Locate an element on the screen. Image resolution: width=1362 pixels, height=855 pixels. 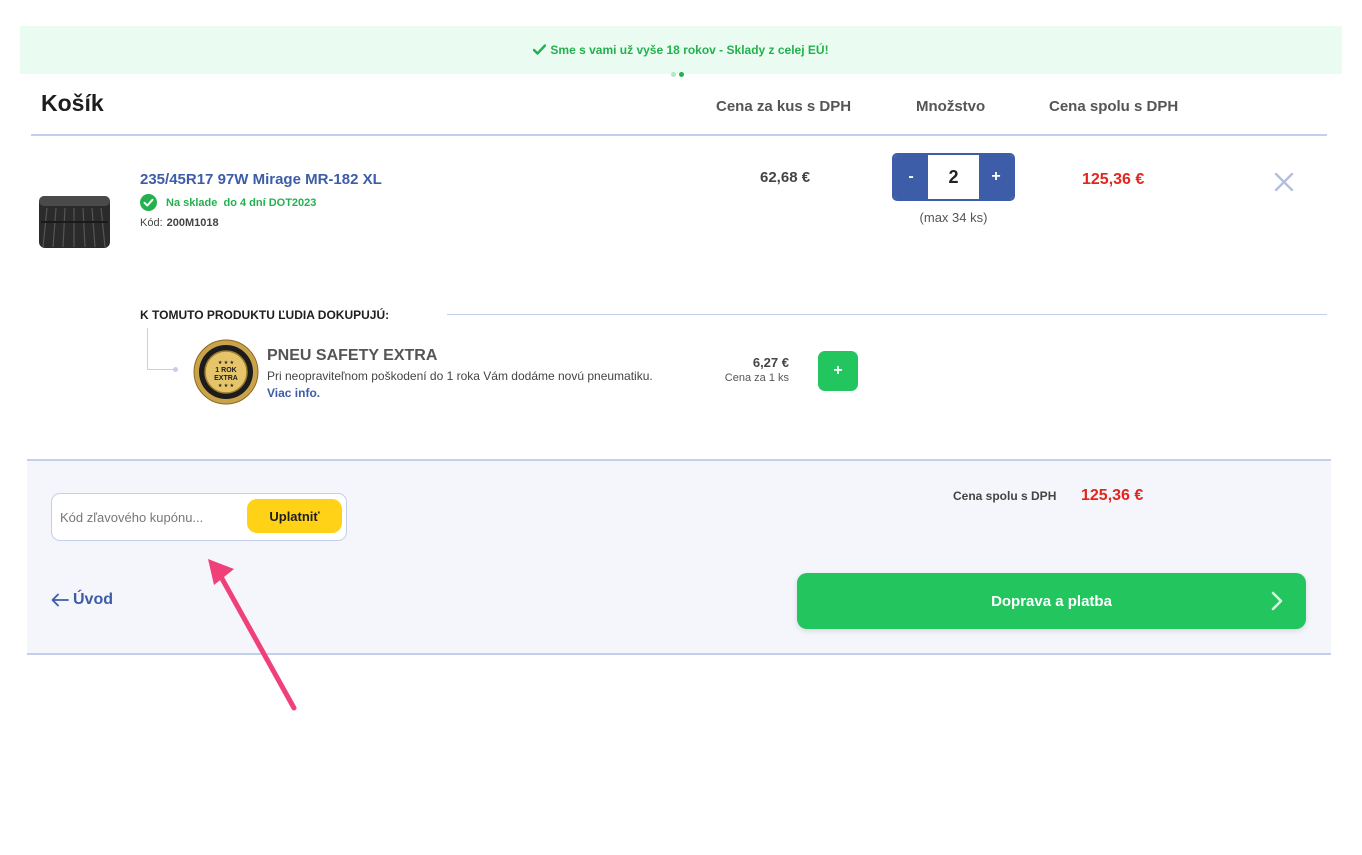
column-header-unit-price: Cena za kus s DPH is located at coordinates (784, 106).